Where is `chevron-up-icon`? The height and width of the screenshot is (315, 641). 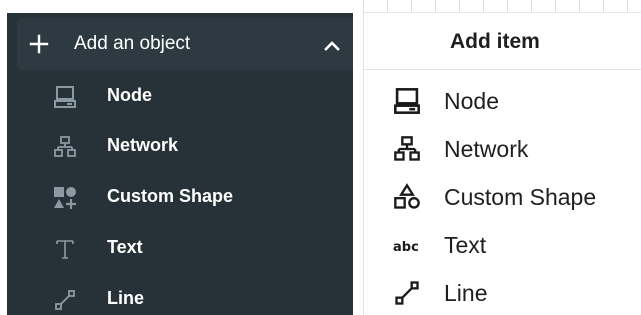 chevron-up-icon is located at coordinates (332, 46).